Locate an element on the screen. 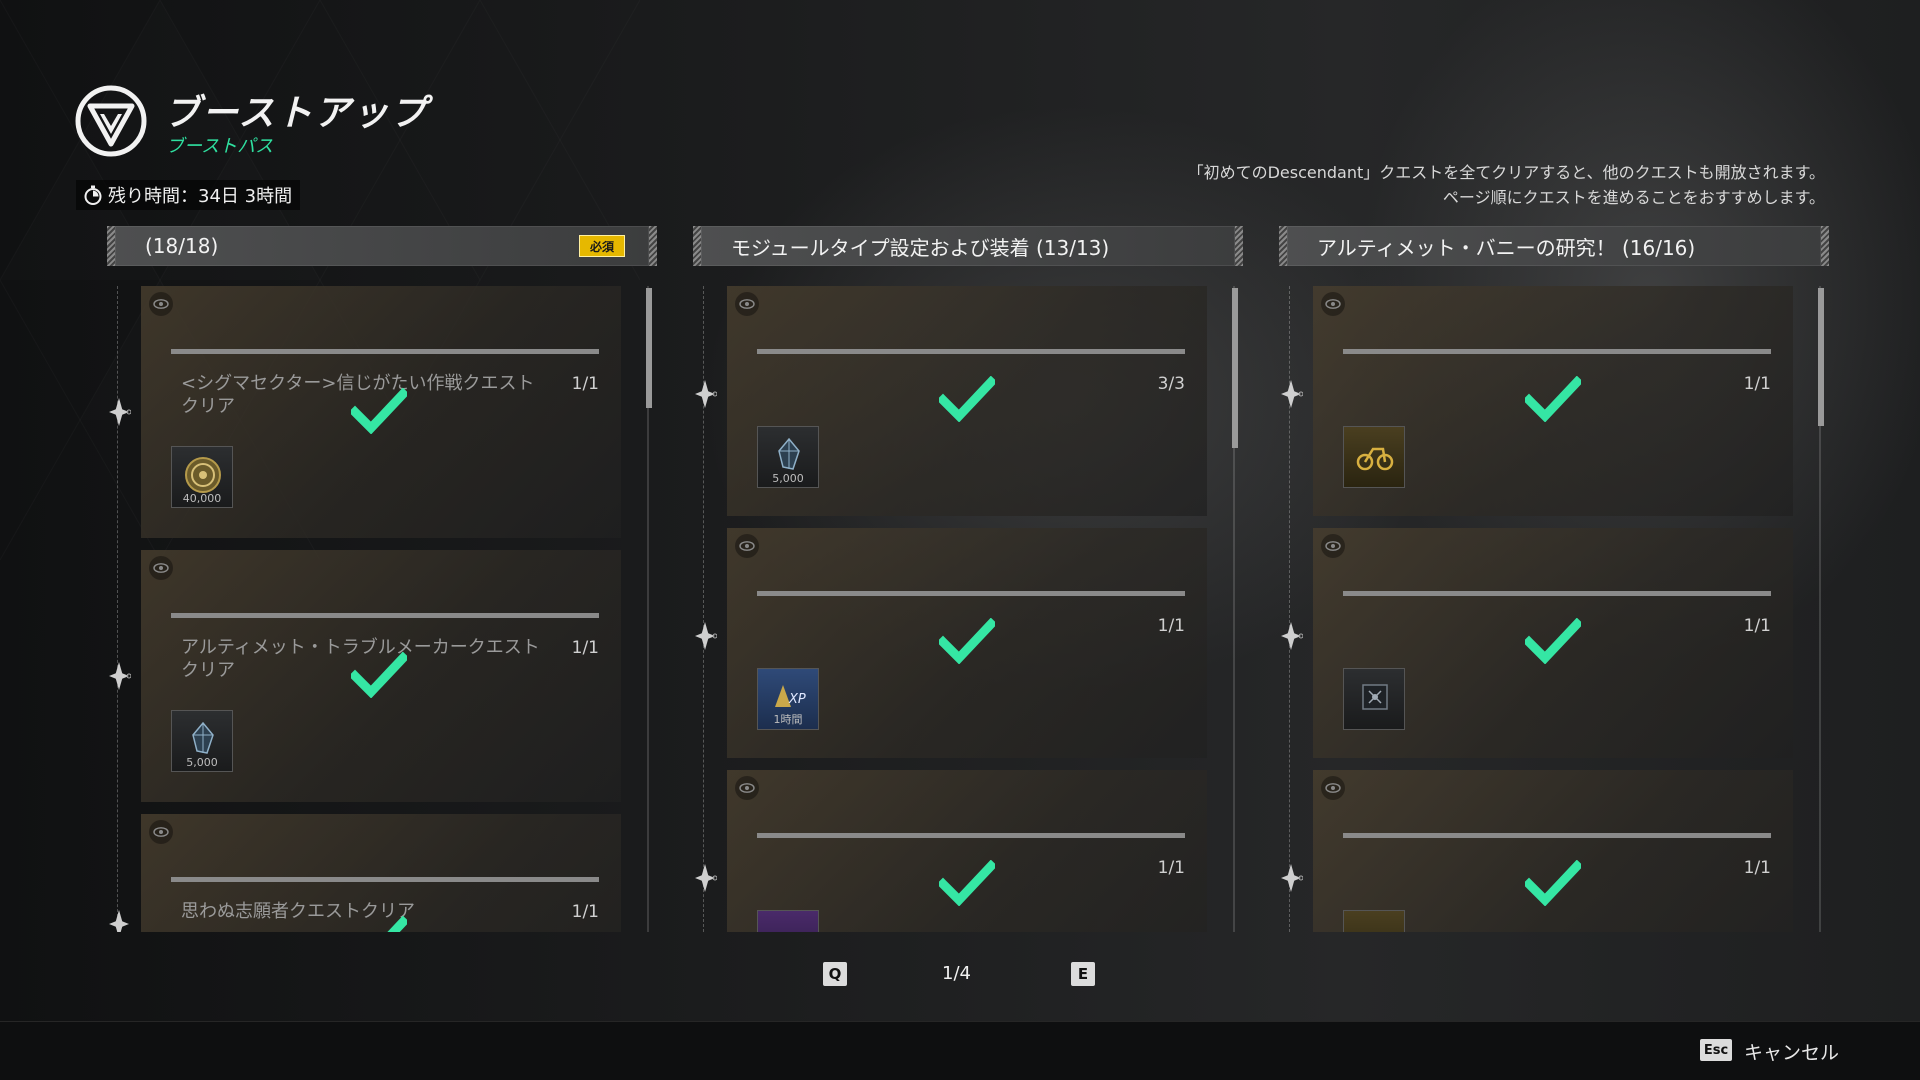  reward-amount: 40,000 is located at coordinates (202, 498).